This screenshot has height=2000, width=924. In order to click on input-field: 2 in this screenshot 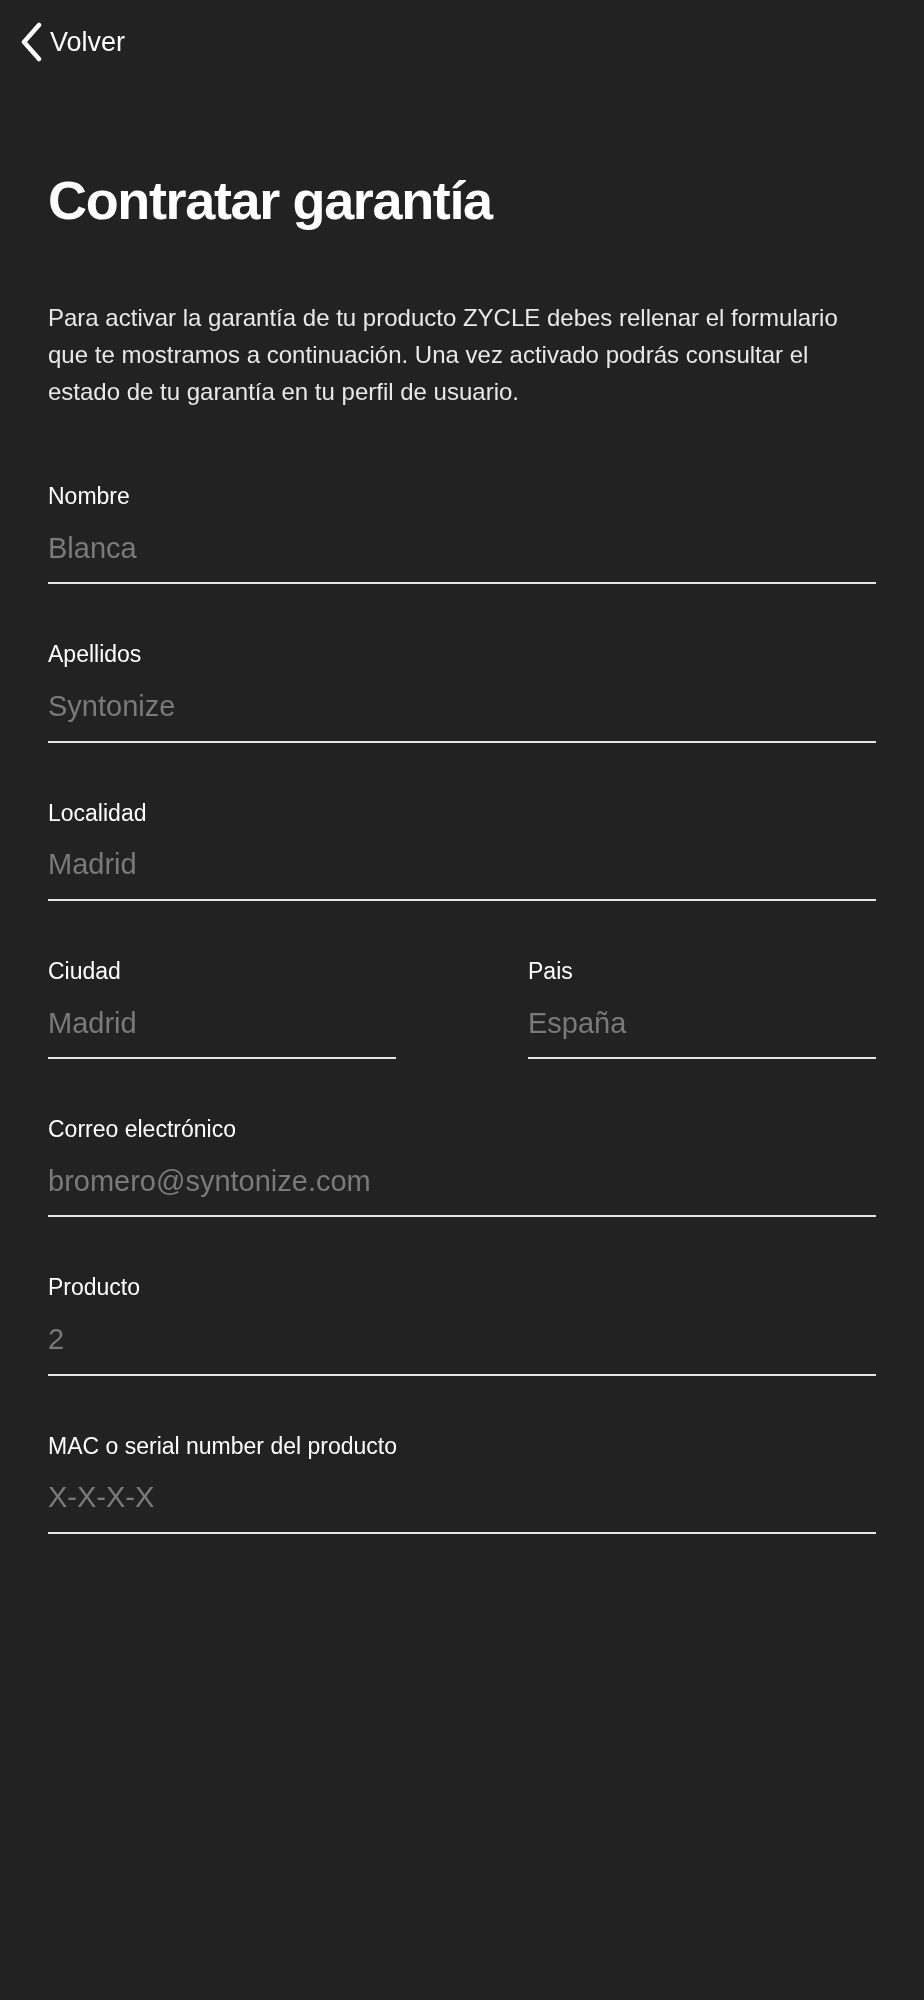, I will do `click(462, 1347)`.